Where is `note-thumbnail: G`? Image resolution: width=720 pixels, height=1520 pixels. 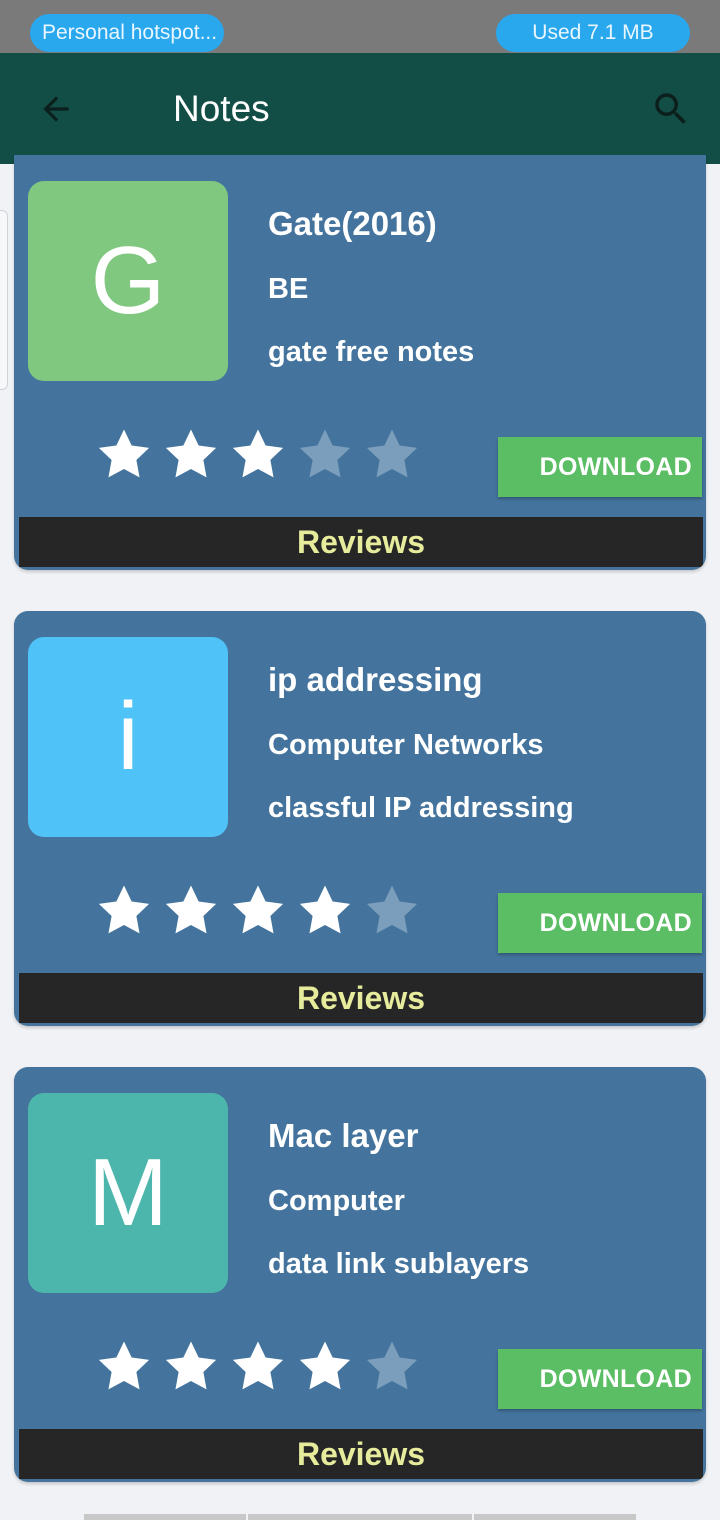 note-thumbnail: G is located at coordinates (128, 281).